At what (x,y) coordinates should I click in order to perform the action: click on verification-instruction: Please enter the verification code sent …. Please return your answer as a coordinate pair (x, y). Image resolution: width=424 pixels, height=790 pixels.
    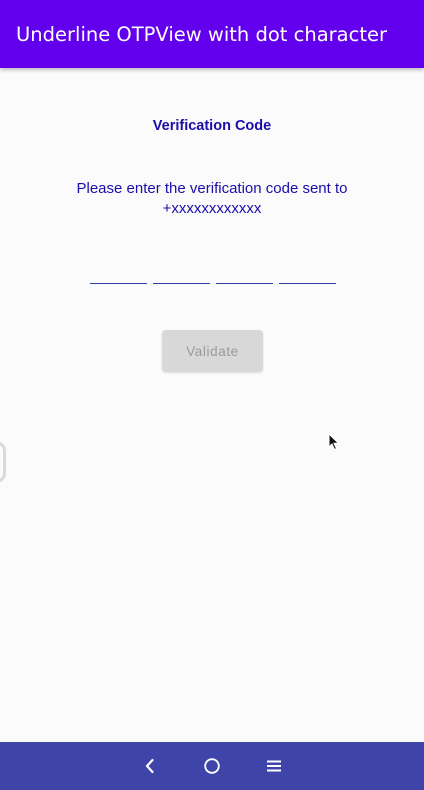
    Looking at the image, I should click on (212, 198).